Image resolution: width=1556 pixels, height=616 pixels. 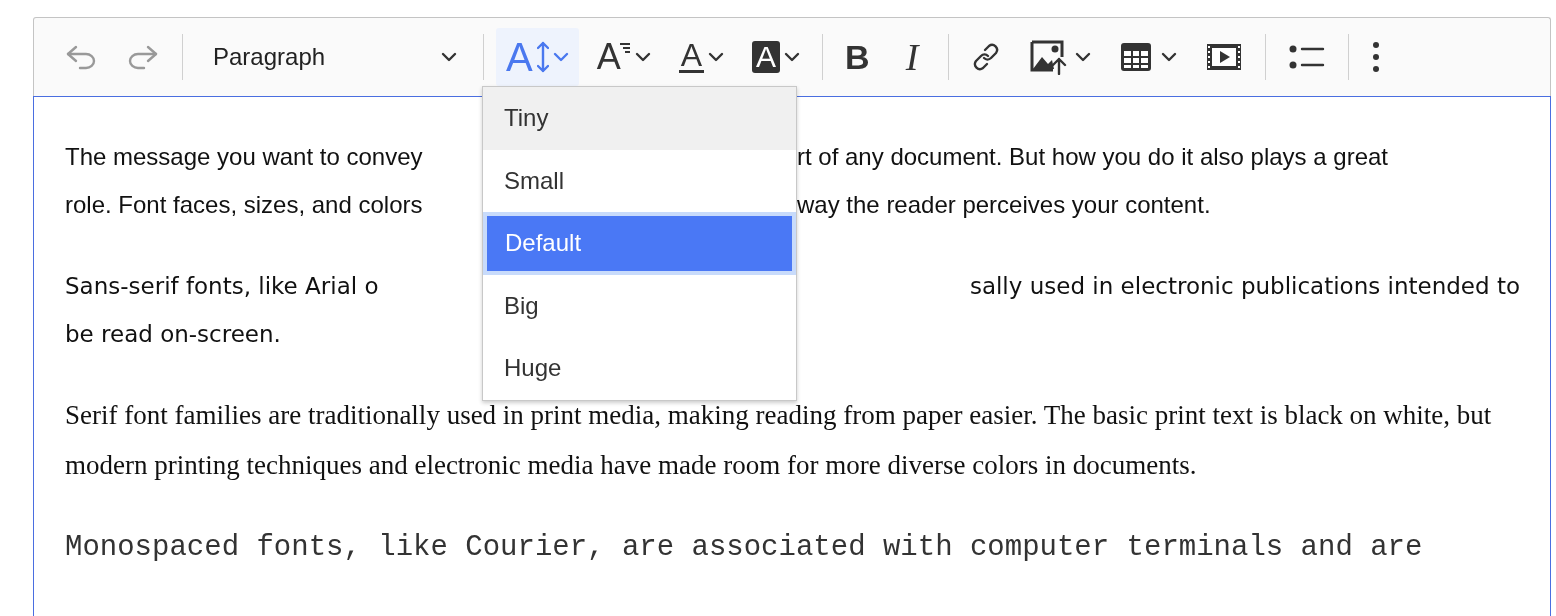 What do you see at coordinates (542, 57) in the screenshot?
I see `resize-arrow-icon` at bounding box center [542, 57].